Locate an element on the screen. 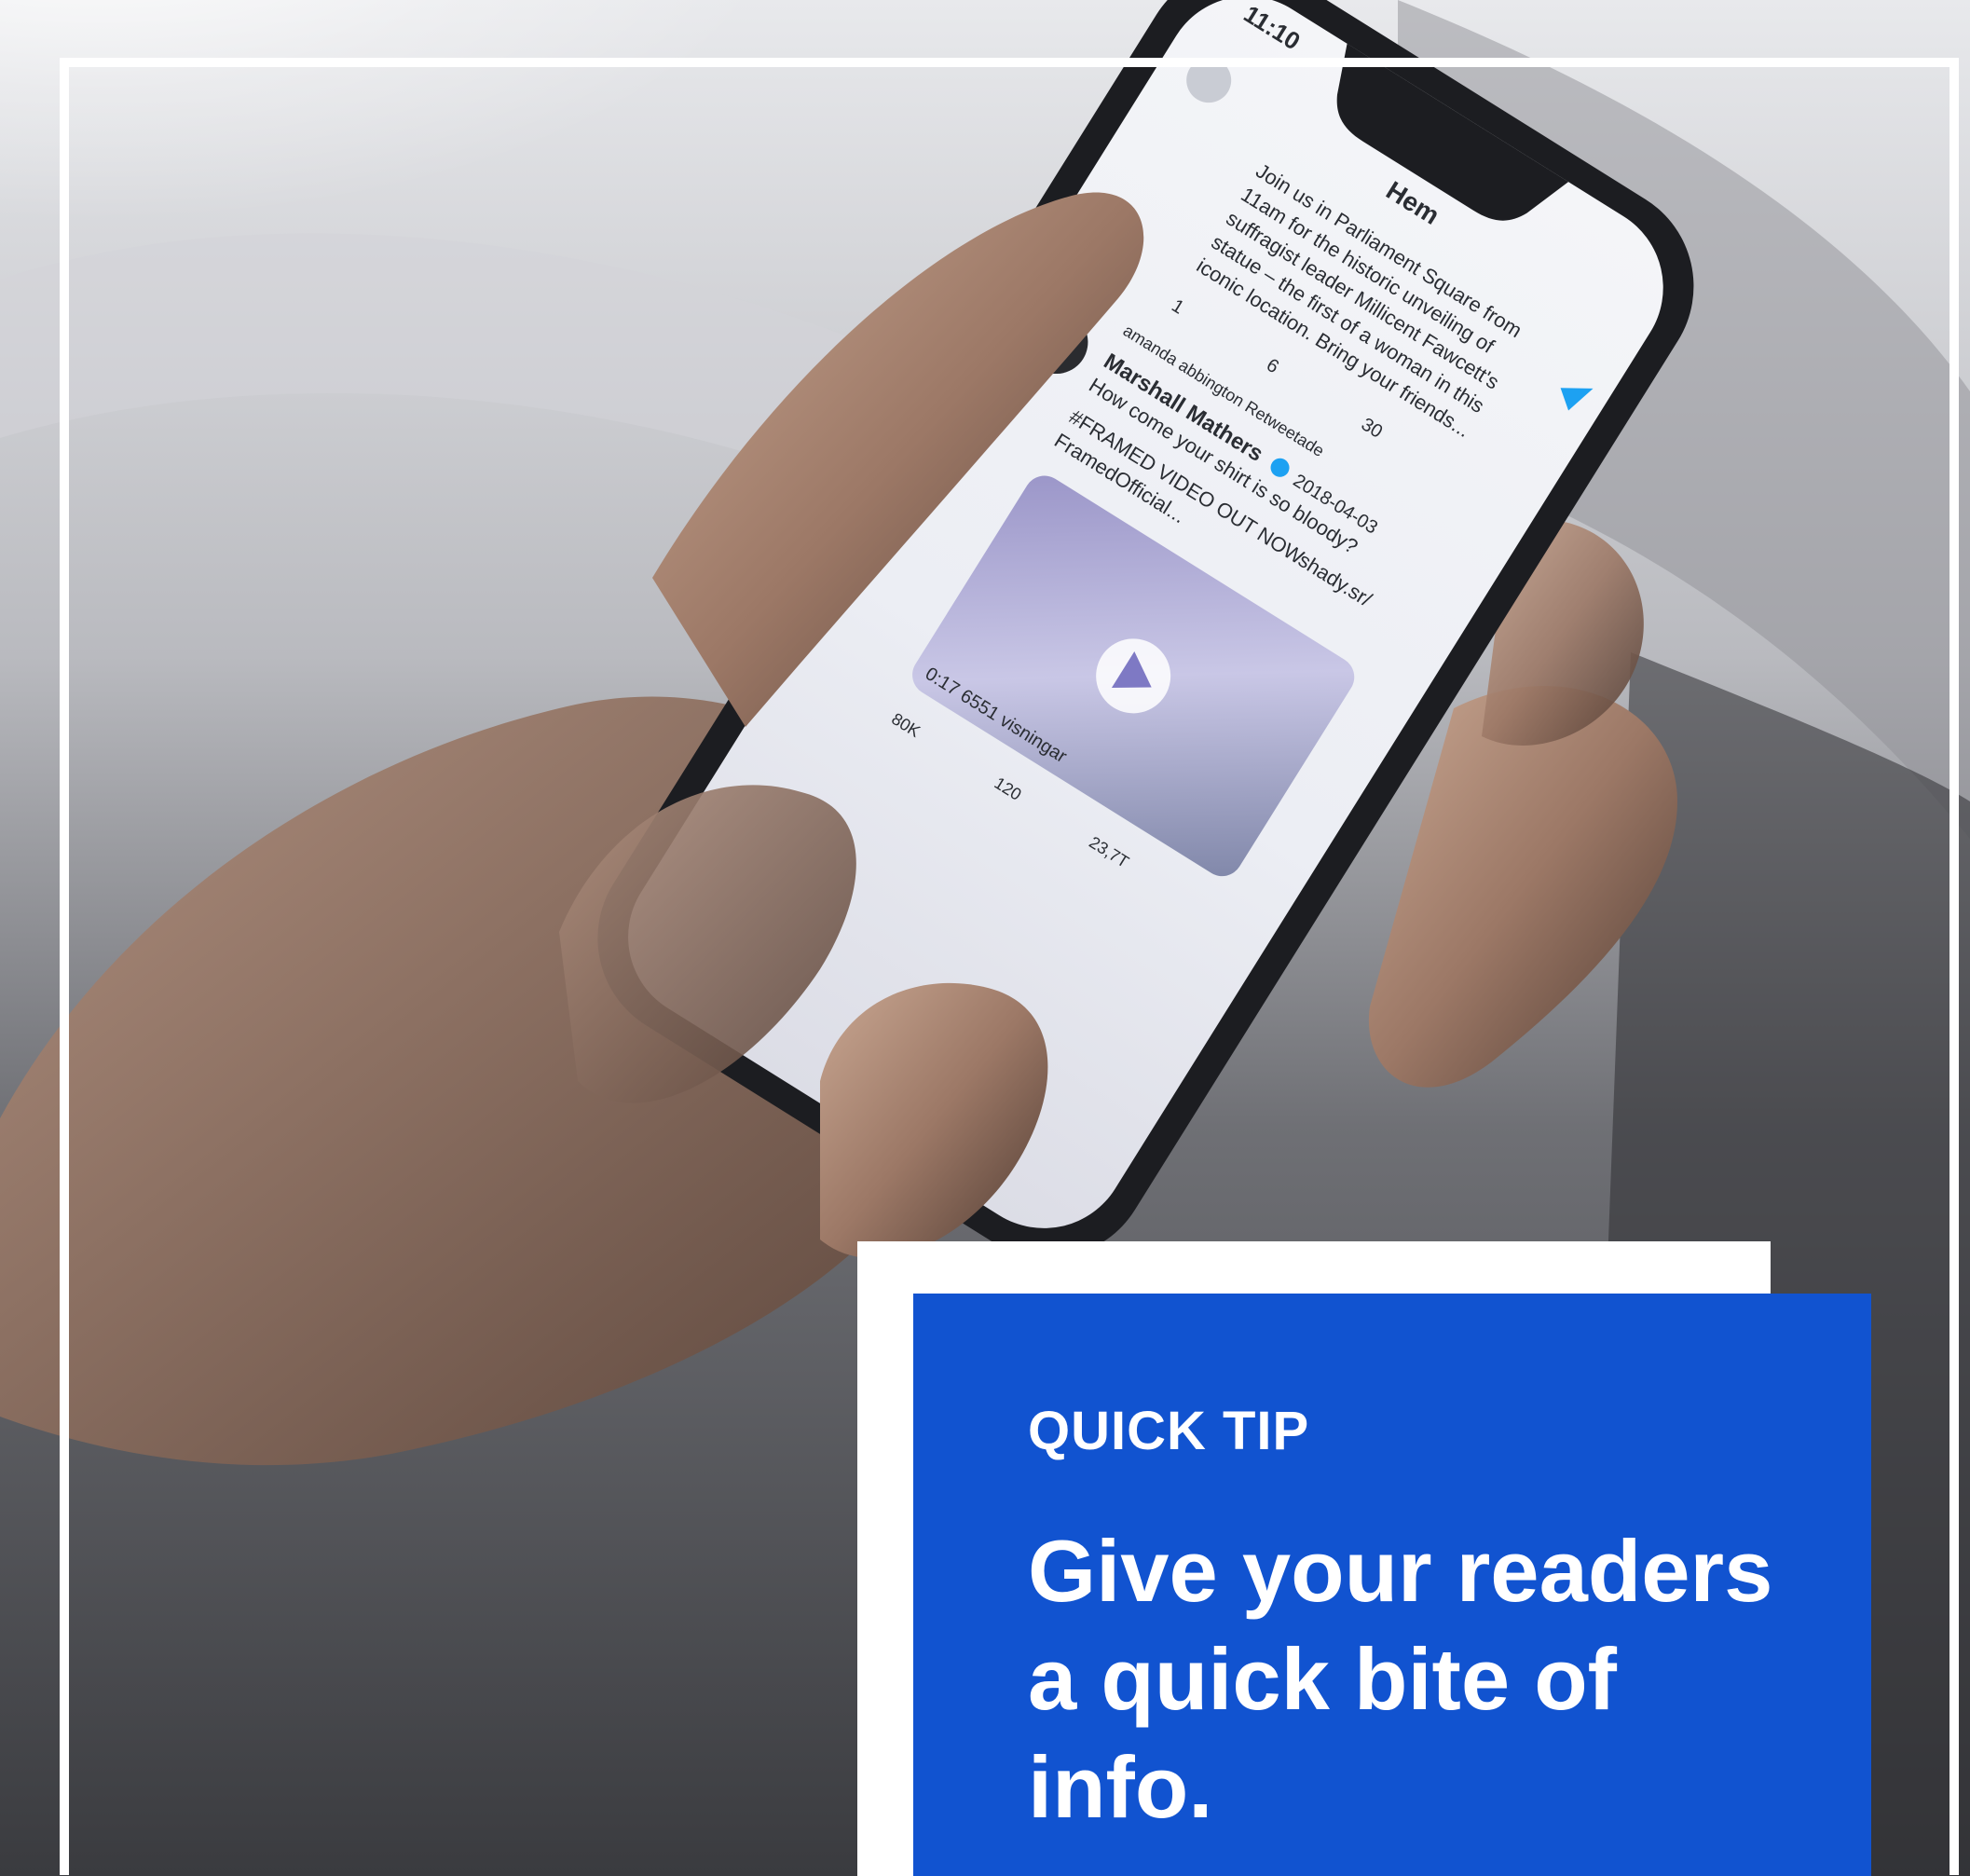  quick-tip-eyebrow: QUICK TIP is located at coordinates (1169, 1431).